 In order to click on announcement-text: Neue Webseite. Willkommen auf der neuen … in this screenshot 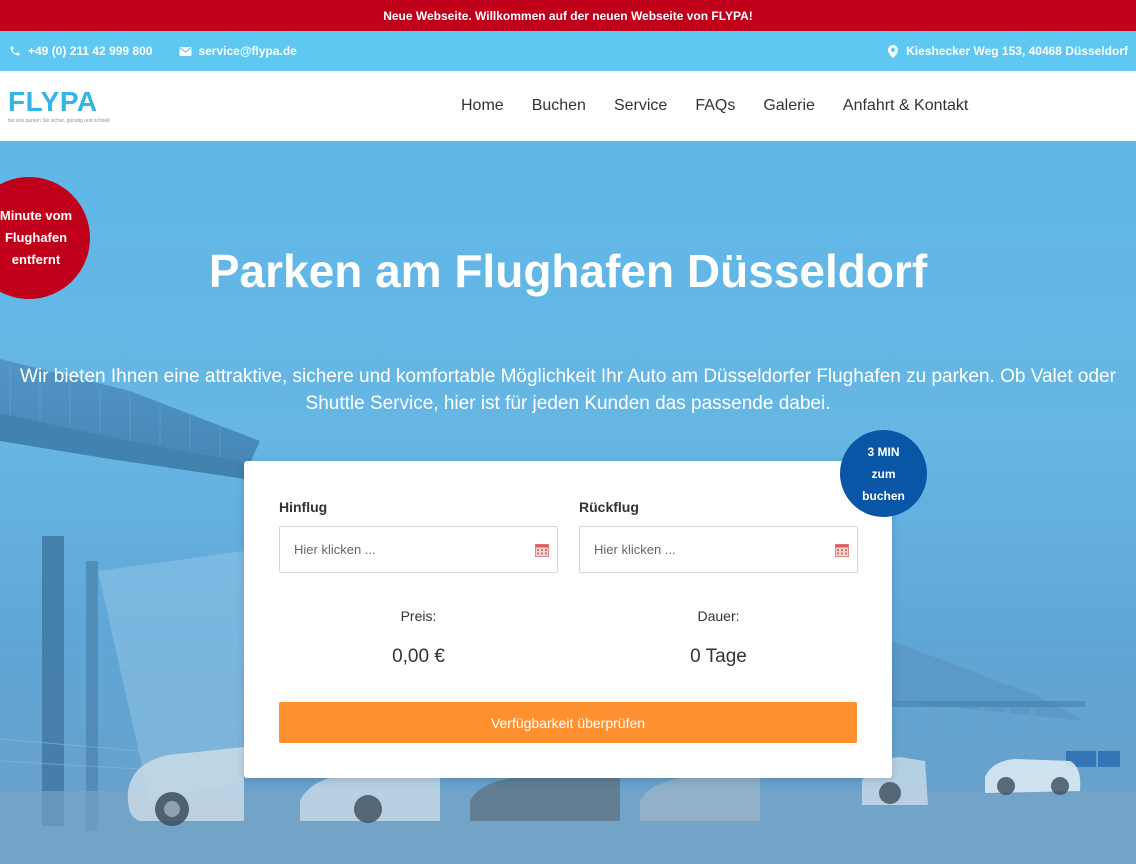, I will do `click(568, 15)`.